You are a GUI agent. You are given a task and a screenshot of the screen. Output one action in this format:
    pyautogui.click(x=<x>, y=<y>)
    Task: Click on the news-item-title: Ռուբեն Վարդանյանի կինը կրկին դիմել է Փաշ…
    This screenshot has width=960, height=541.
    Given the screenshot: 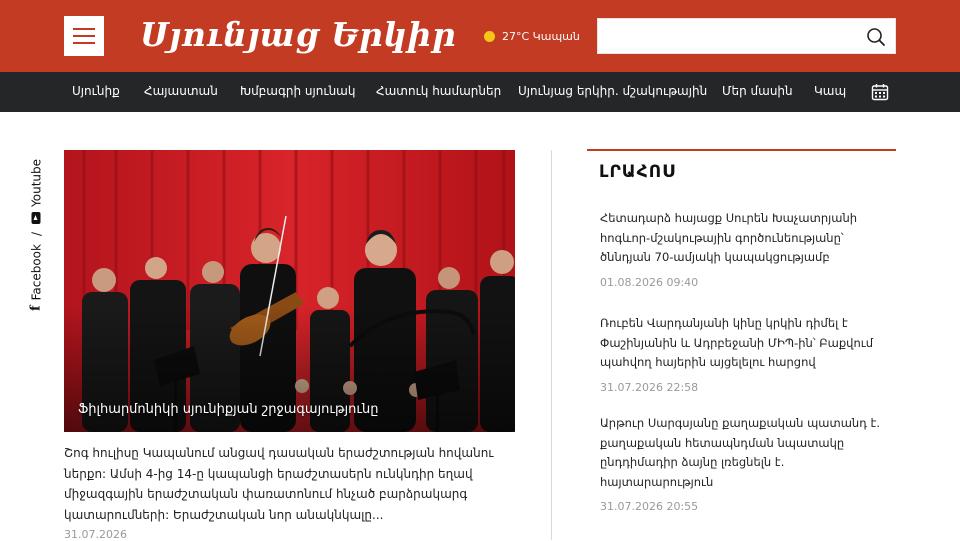 What is the action you would take?
    pyautogui.click(x=745, y=343)
    